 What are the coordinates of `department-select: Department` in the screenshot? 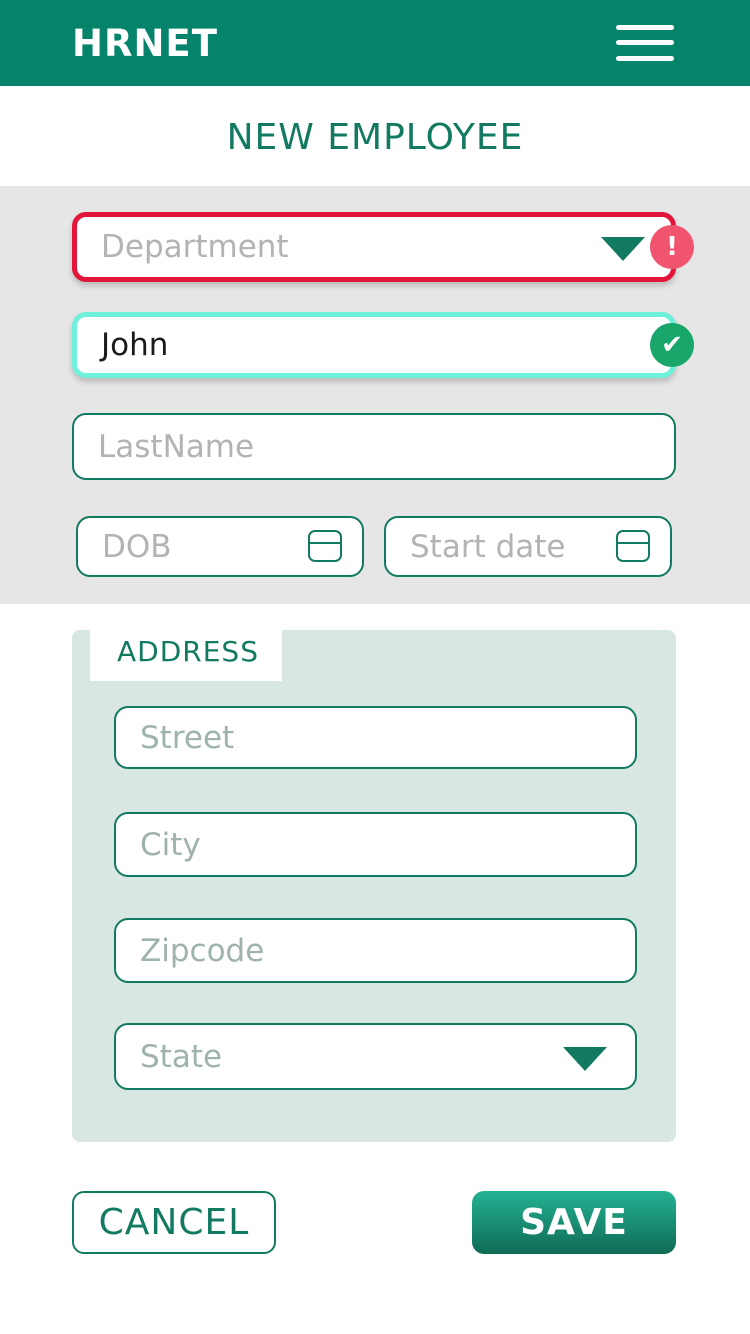 It's located at (374, 247).